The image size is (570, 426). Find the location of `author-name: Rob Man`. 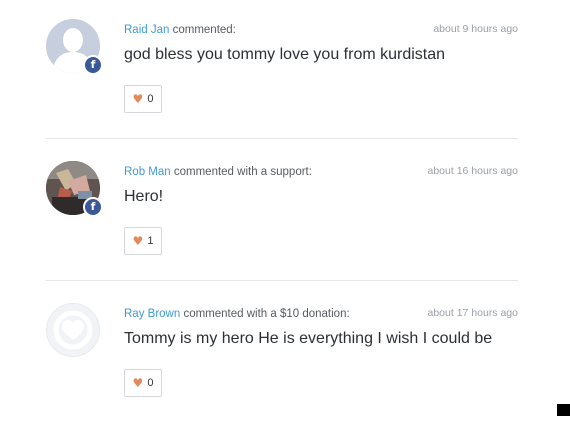

author-name: Rob Man is located at coordinates (147, 172).